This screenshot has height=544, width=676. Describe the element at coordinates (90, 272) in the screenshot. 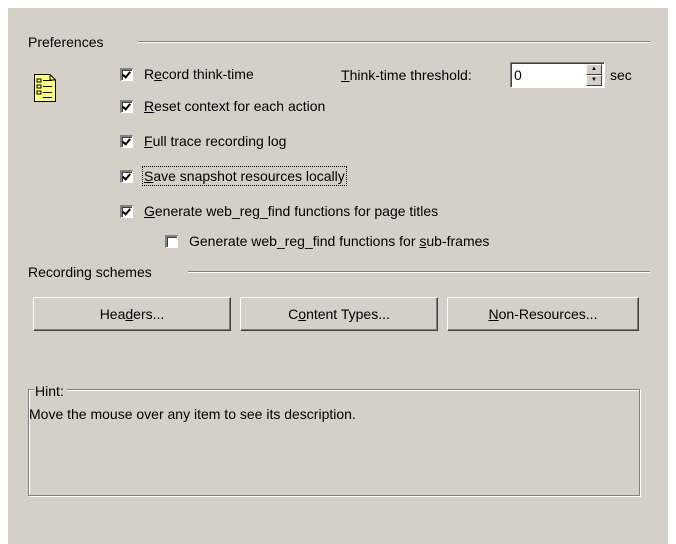

I see `recording-schemes-group-label: Recording schemes` at that location.